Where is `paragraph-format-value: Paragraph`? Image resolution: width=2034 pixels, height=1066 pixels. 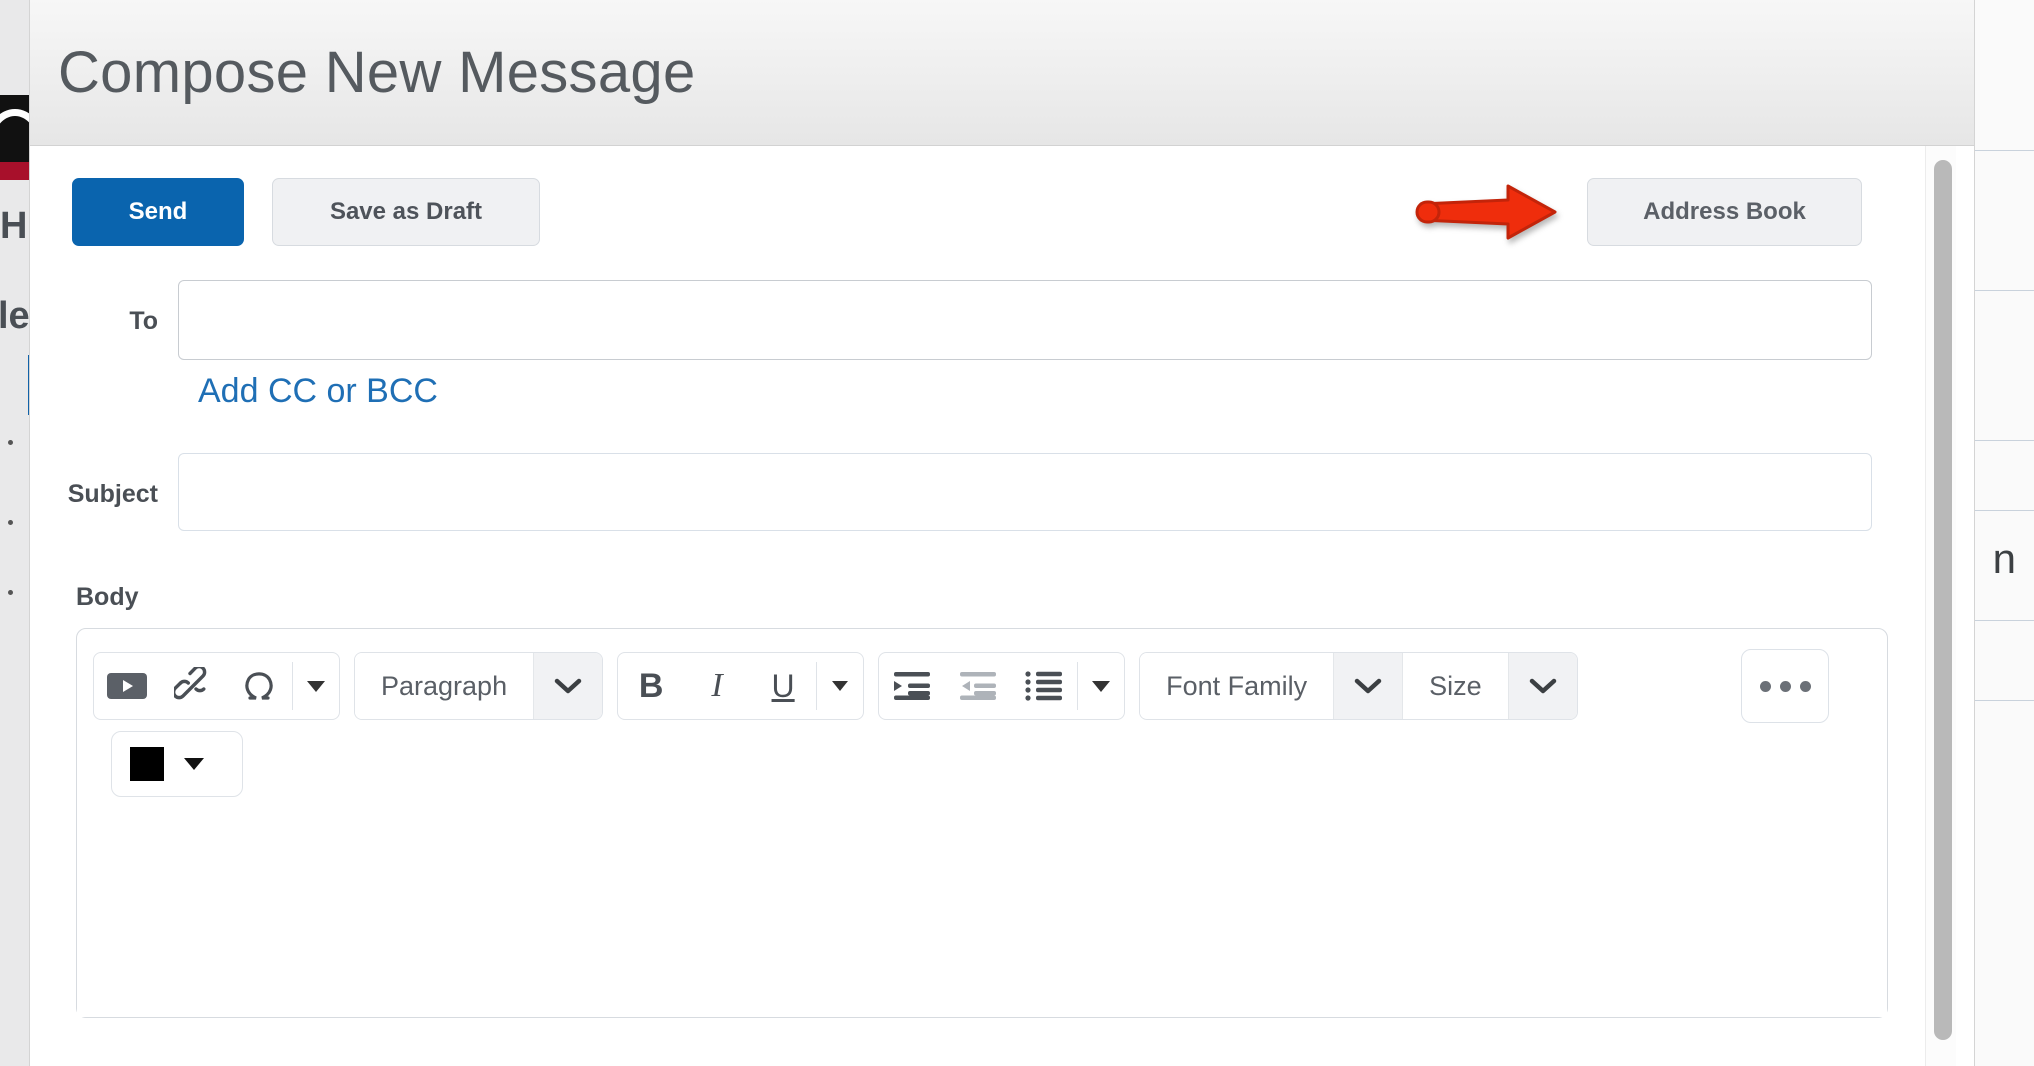
paragraph-format-value: Paragraph is located at coordinates (444, 686).